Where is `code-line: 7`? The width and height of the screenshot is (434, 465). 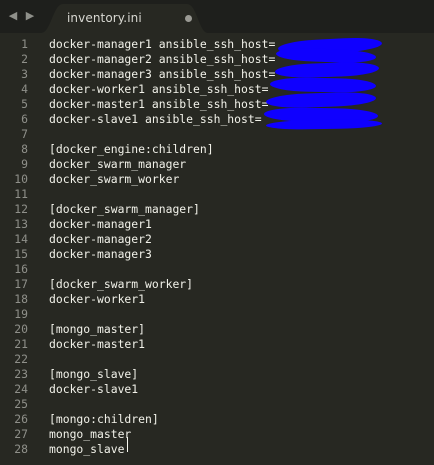
code-line: 7 is located at coordinates (217, 134).